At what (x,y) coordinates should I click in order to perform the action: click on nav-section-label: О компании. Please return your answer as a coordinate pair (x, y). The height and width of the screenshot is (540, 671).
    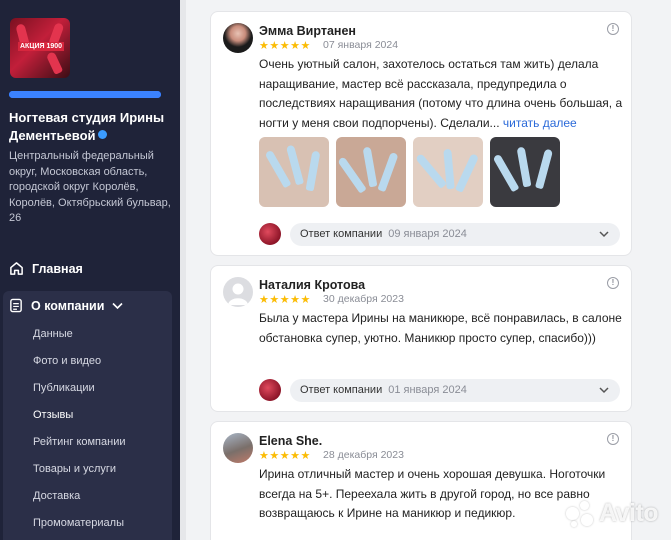
    Looking at the image, I should click on (68, 305).